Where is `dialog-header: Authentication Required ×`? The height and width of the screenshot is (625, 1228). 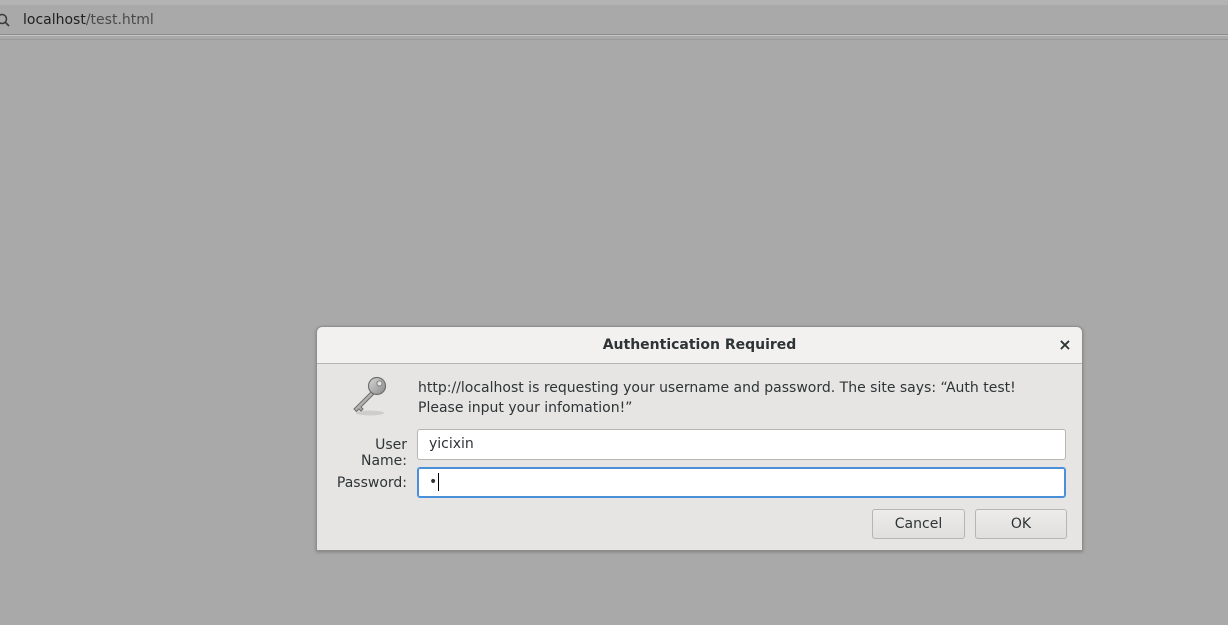
dialog-header: Authentication Required × is located at coordinates (699, 345).